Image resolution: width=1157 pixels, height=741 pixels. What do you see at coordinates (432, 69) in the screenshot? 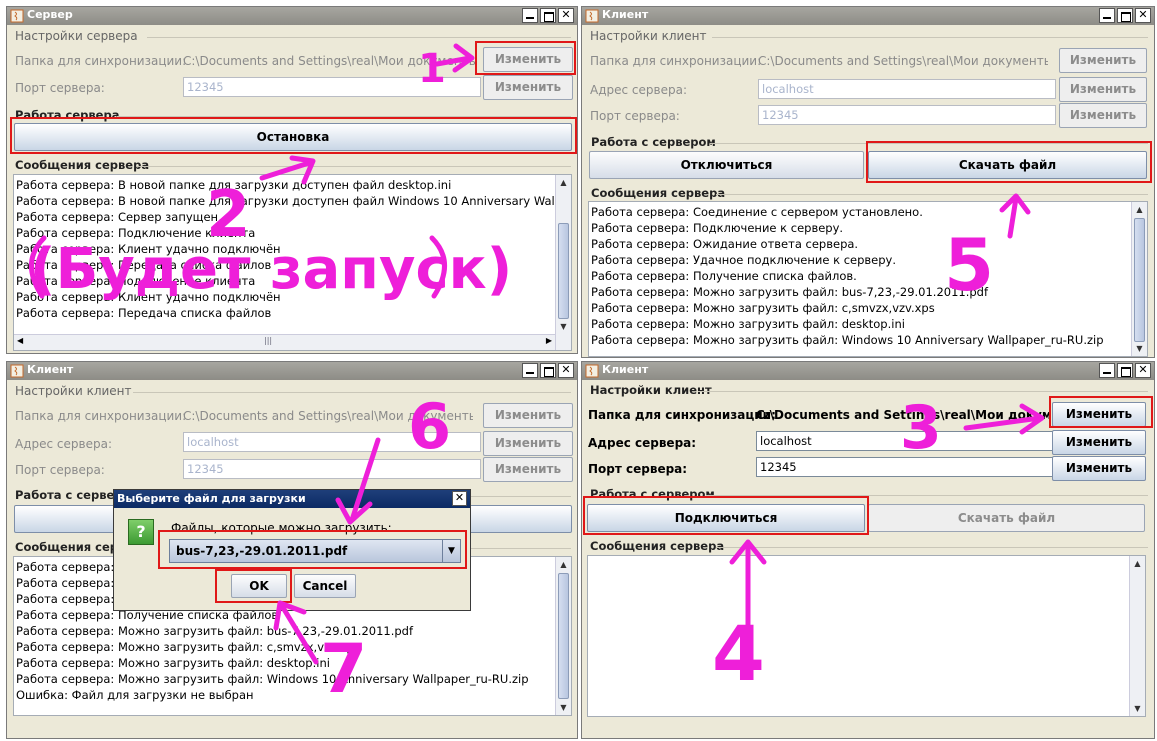
I see `annotation-1: 1` at bounding box center [432, 69].